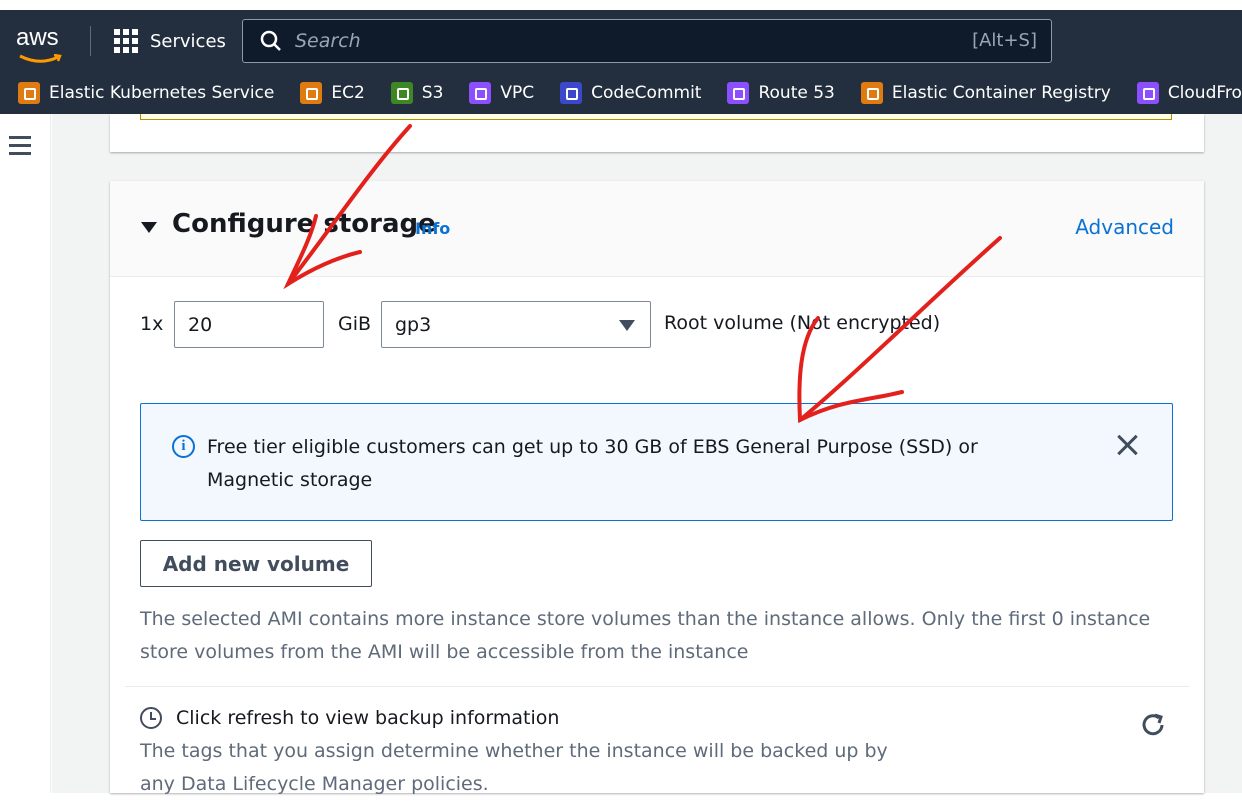 The image size is (1242, 801). I want to click on eks-service-icon, so click(29, 93).